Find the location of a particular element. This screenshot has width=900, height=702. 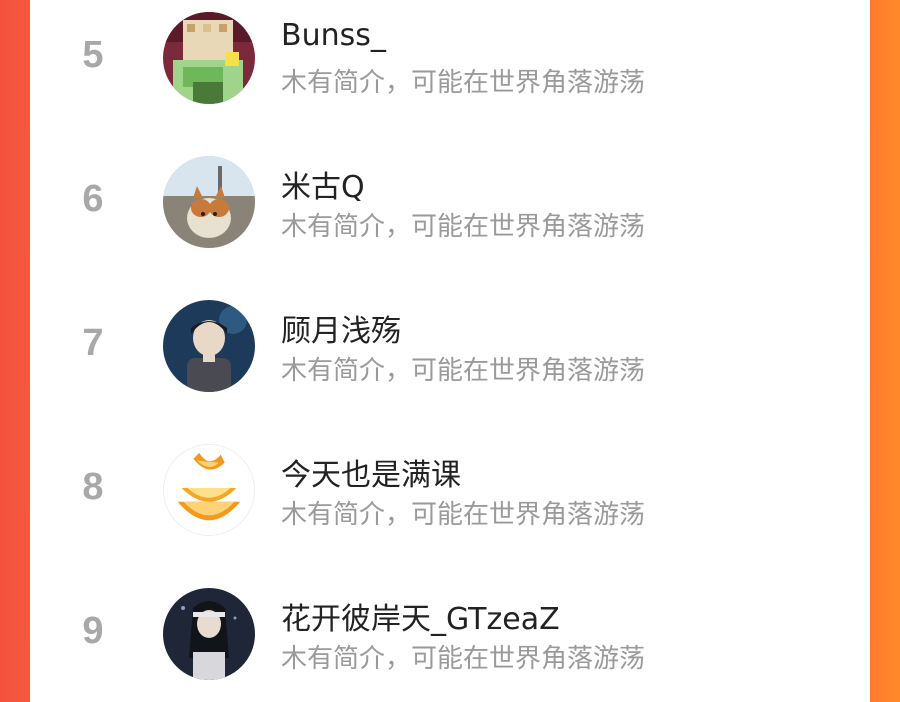

list-item: 6 米古Q 木有简介，可能在世界角落游荡 is located at coordinates (450, 209).